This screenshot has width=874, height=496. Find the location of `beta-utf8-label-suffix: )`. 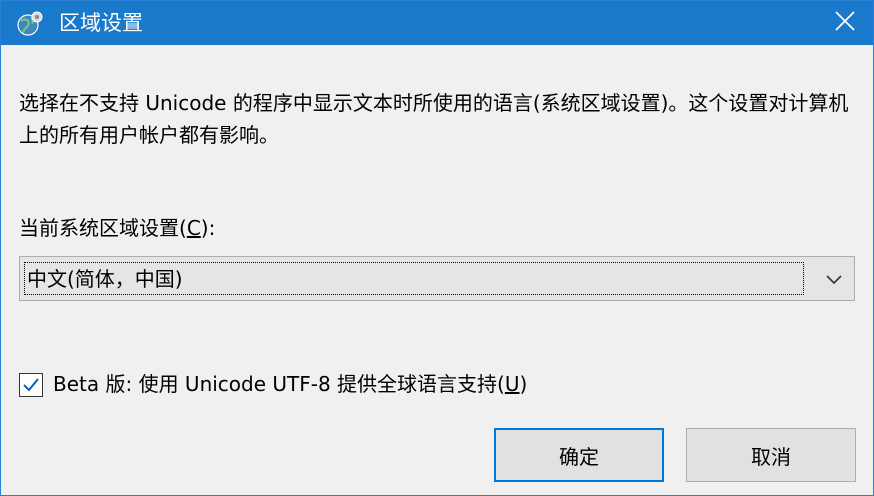

beta-utf8-label-suffix: ) is located at coordinates (523, 384).